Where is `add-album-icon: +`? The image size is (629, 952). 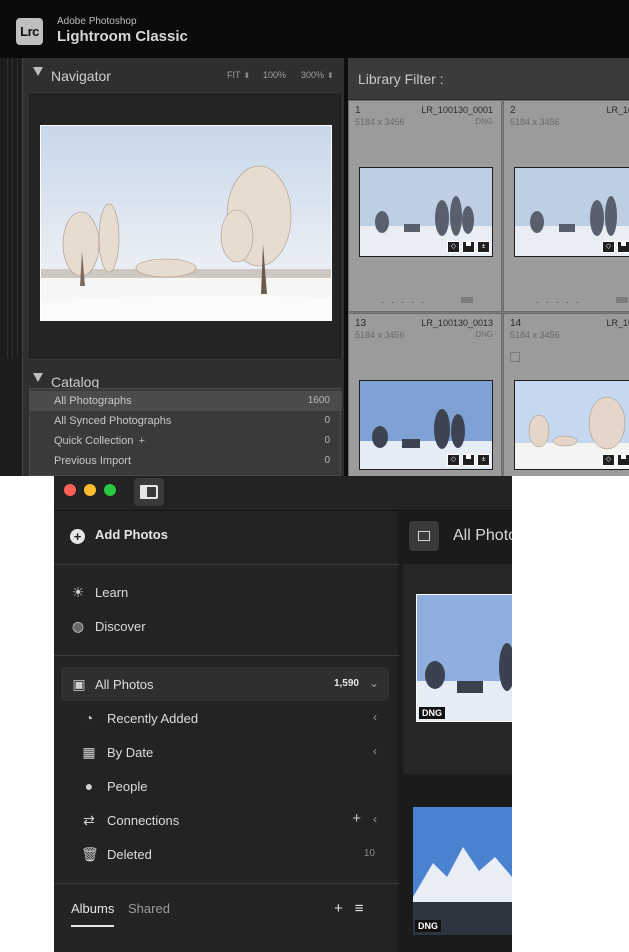
add-album-icon: + is located at coordinates (338, 908).